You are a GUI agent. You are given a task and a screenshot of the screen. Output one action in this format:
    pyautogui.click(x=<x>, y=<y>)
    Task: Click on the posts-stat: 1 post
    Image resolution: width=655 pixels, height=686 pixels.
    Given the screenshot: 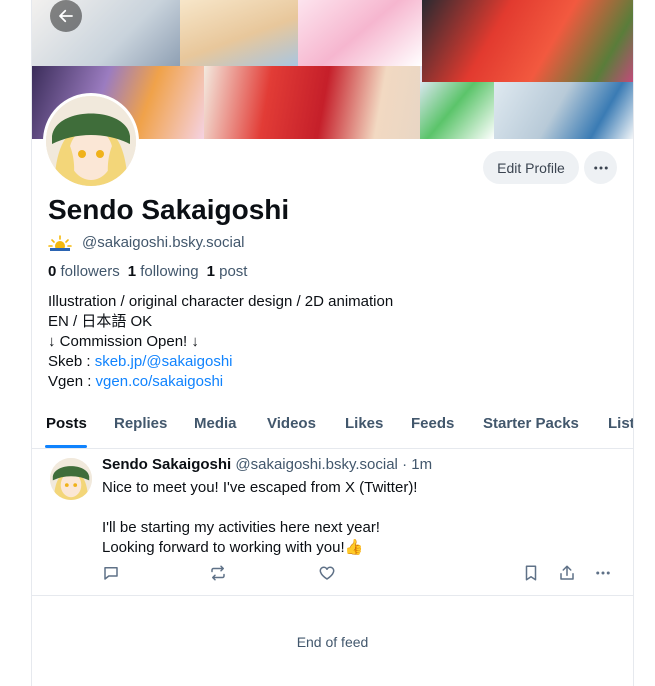 What is the action you would take?
    pyautogui.click(x=227, y=271)
    